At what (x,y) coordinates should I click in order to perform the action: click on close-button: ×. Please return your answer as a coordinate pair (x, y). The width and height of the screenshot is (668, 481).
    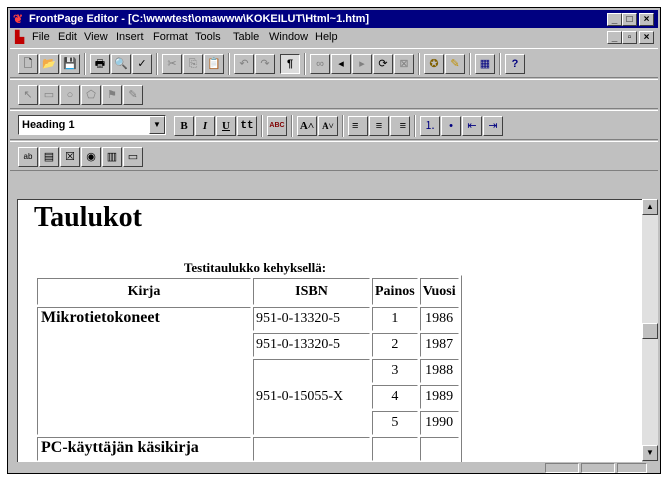
    Looking at the image, I should click on (646, 19).